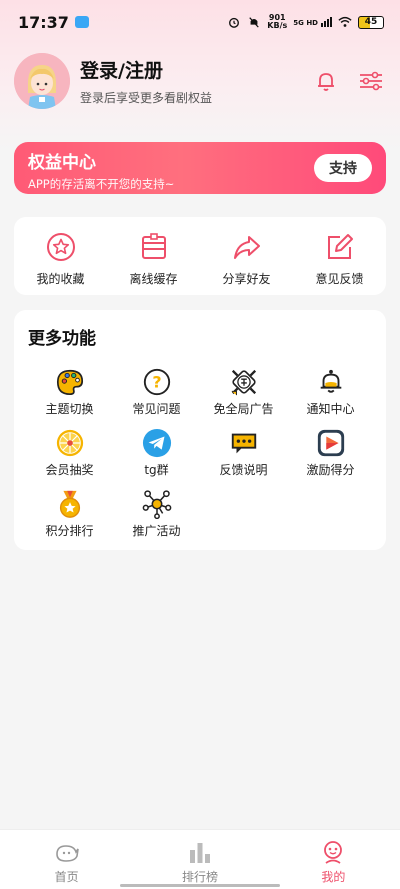  Describe the element at coordinates (200, 885) in the screenshot. I see `home-indicator` at that location.